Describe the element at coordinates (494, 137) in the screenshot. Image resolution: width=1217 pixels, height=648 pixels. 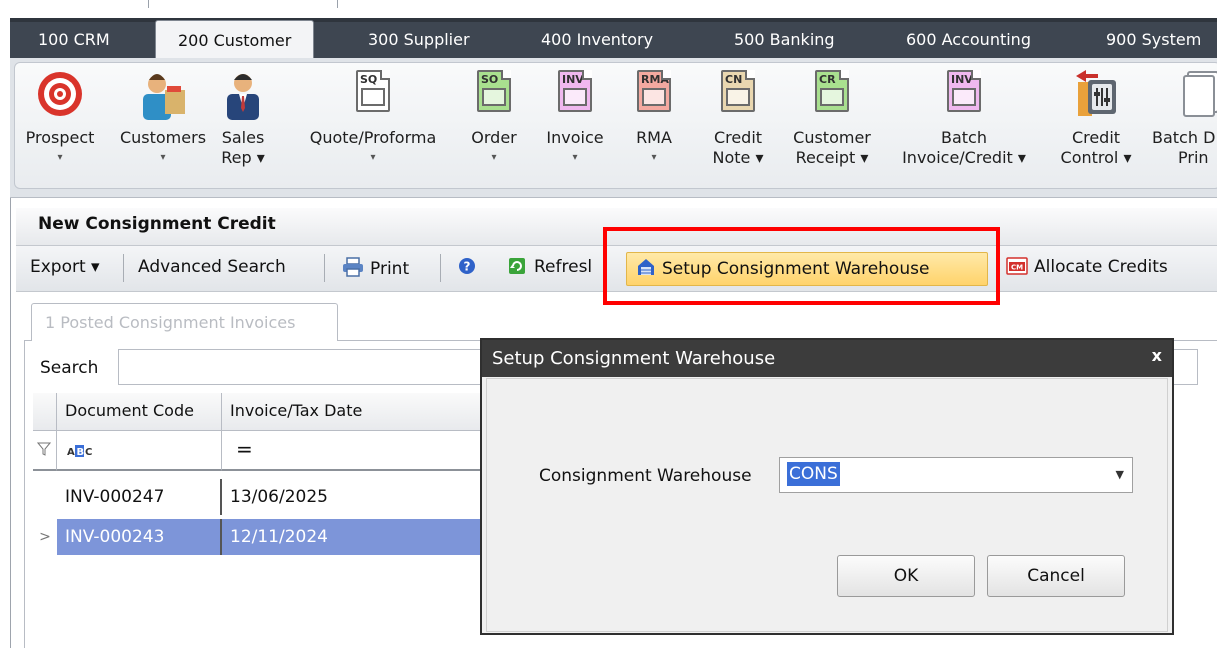
I see `order-label: Order` at that location.